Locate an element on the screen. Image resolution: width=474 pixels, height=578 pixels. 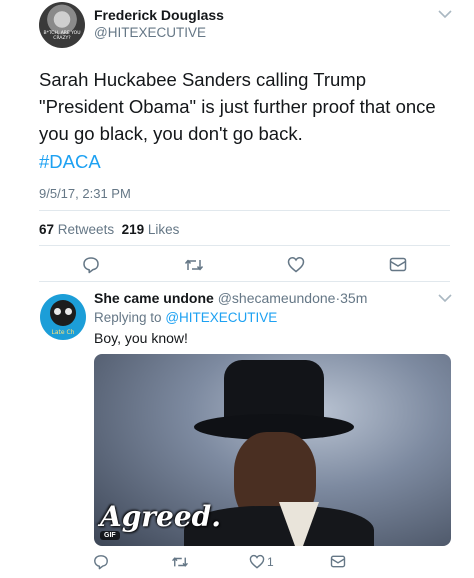
avatar-caption: B*TCH, ARE YOU CRAZY? is located at coordinates (62, 36).